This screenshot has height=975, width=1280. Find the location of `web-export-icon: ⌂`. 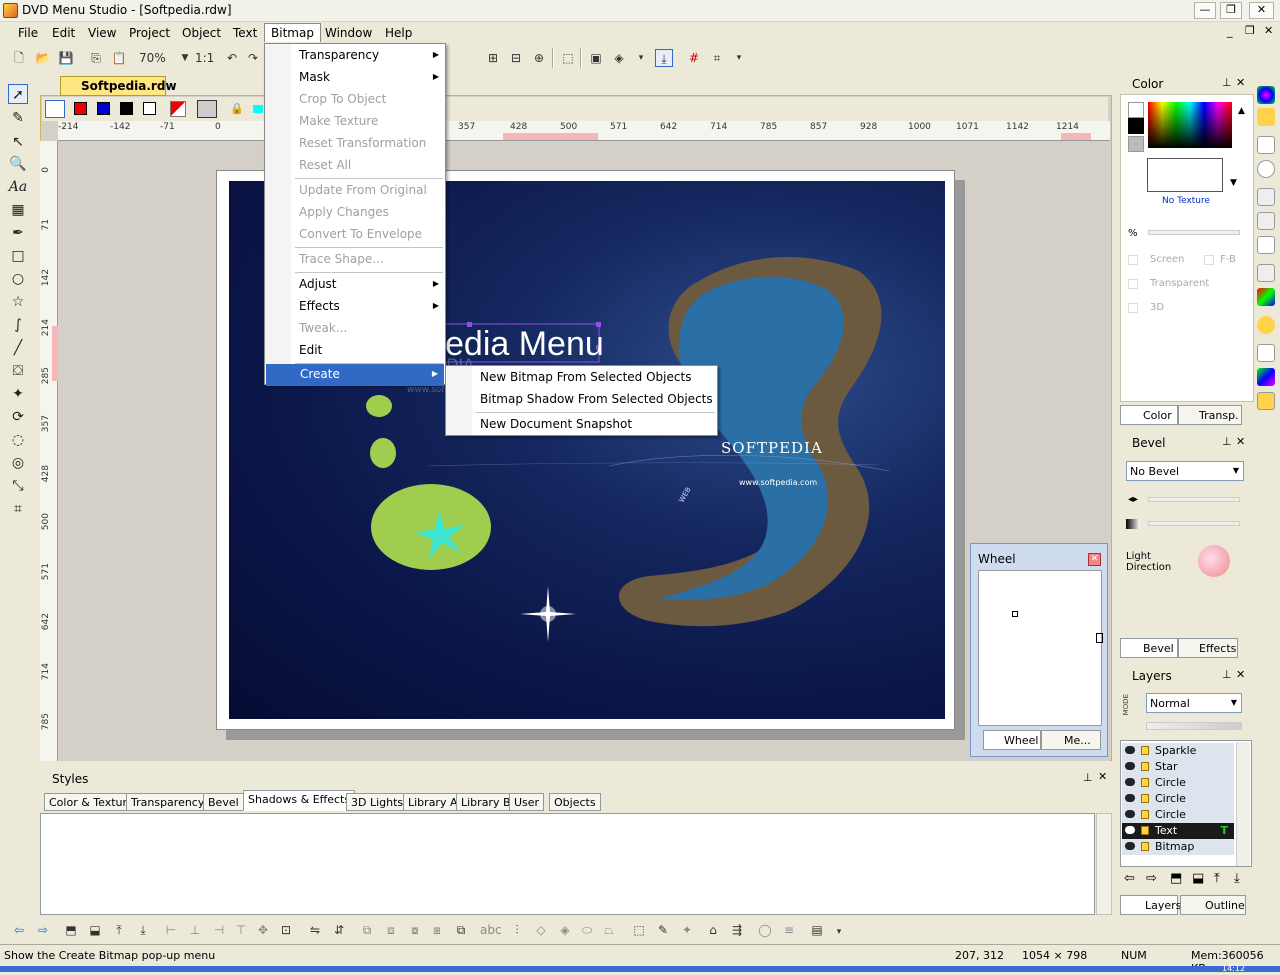

web-export-icon: ⌂ is located at coordinates (713, 930).